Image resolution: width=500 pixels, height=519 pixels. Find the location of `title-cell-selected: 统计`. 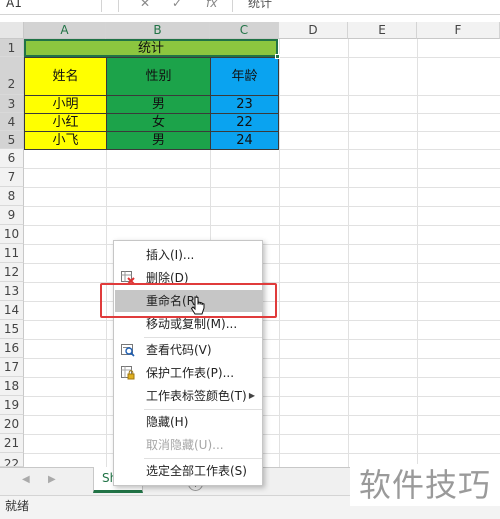

title-cell-selected: 统计 is located at coordinates (151, 48).